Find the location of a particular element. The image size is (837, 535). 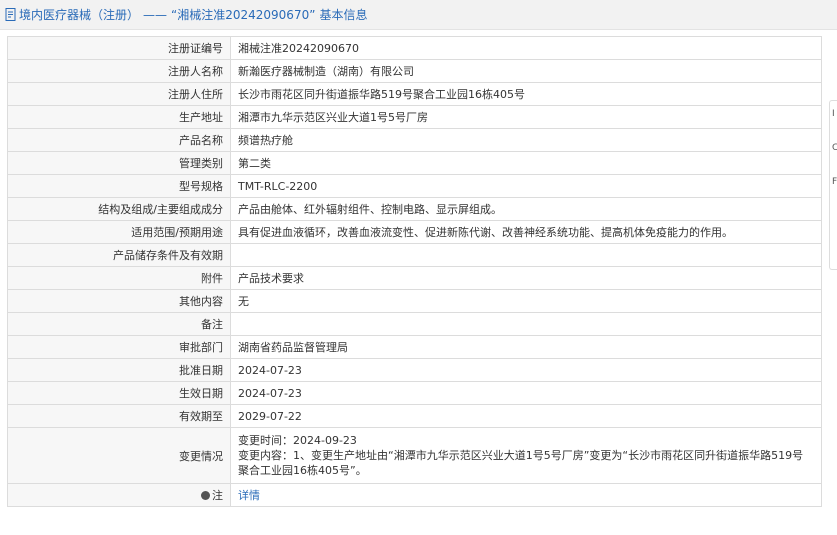

field-label: 审批部门 is located at coordinates (119, 347).